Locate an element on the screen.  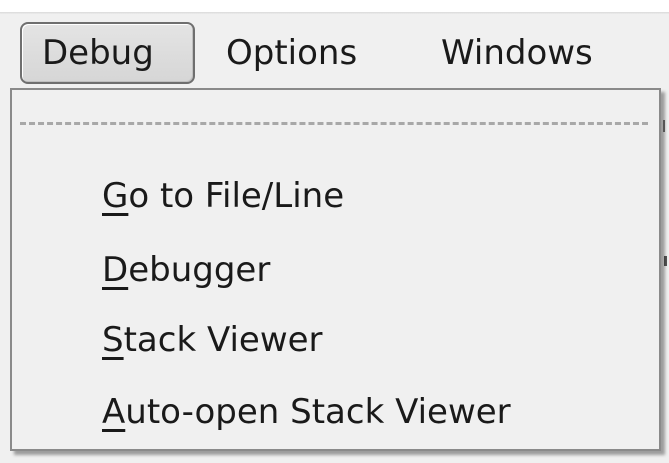
menu-item-auto-open-stack-viewer: Auto-open Stack Viewer is located at coordinates (306, 412).